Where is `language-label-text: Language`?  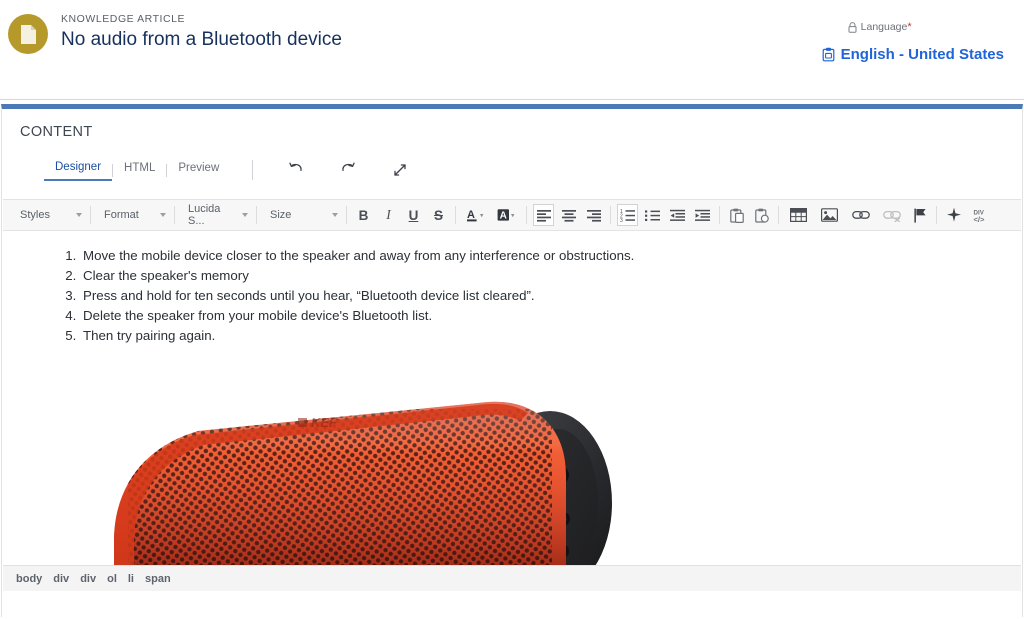
language-label-text: Language is located at coordinates (884, 27).